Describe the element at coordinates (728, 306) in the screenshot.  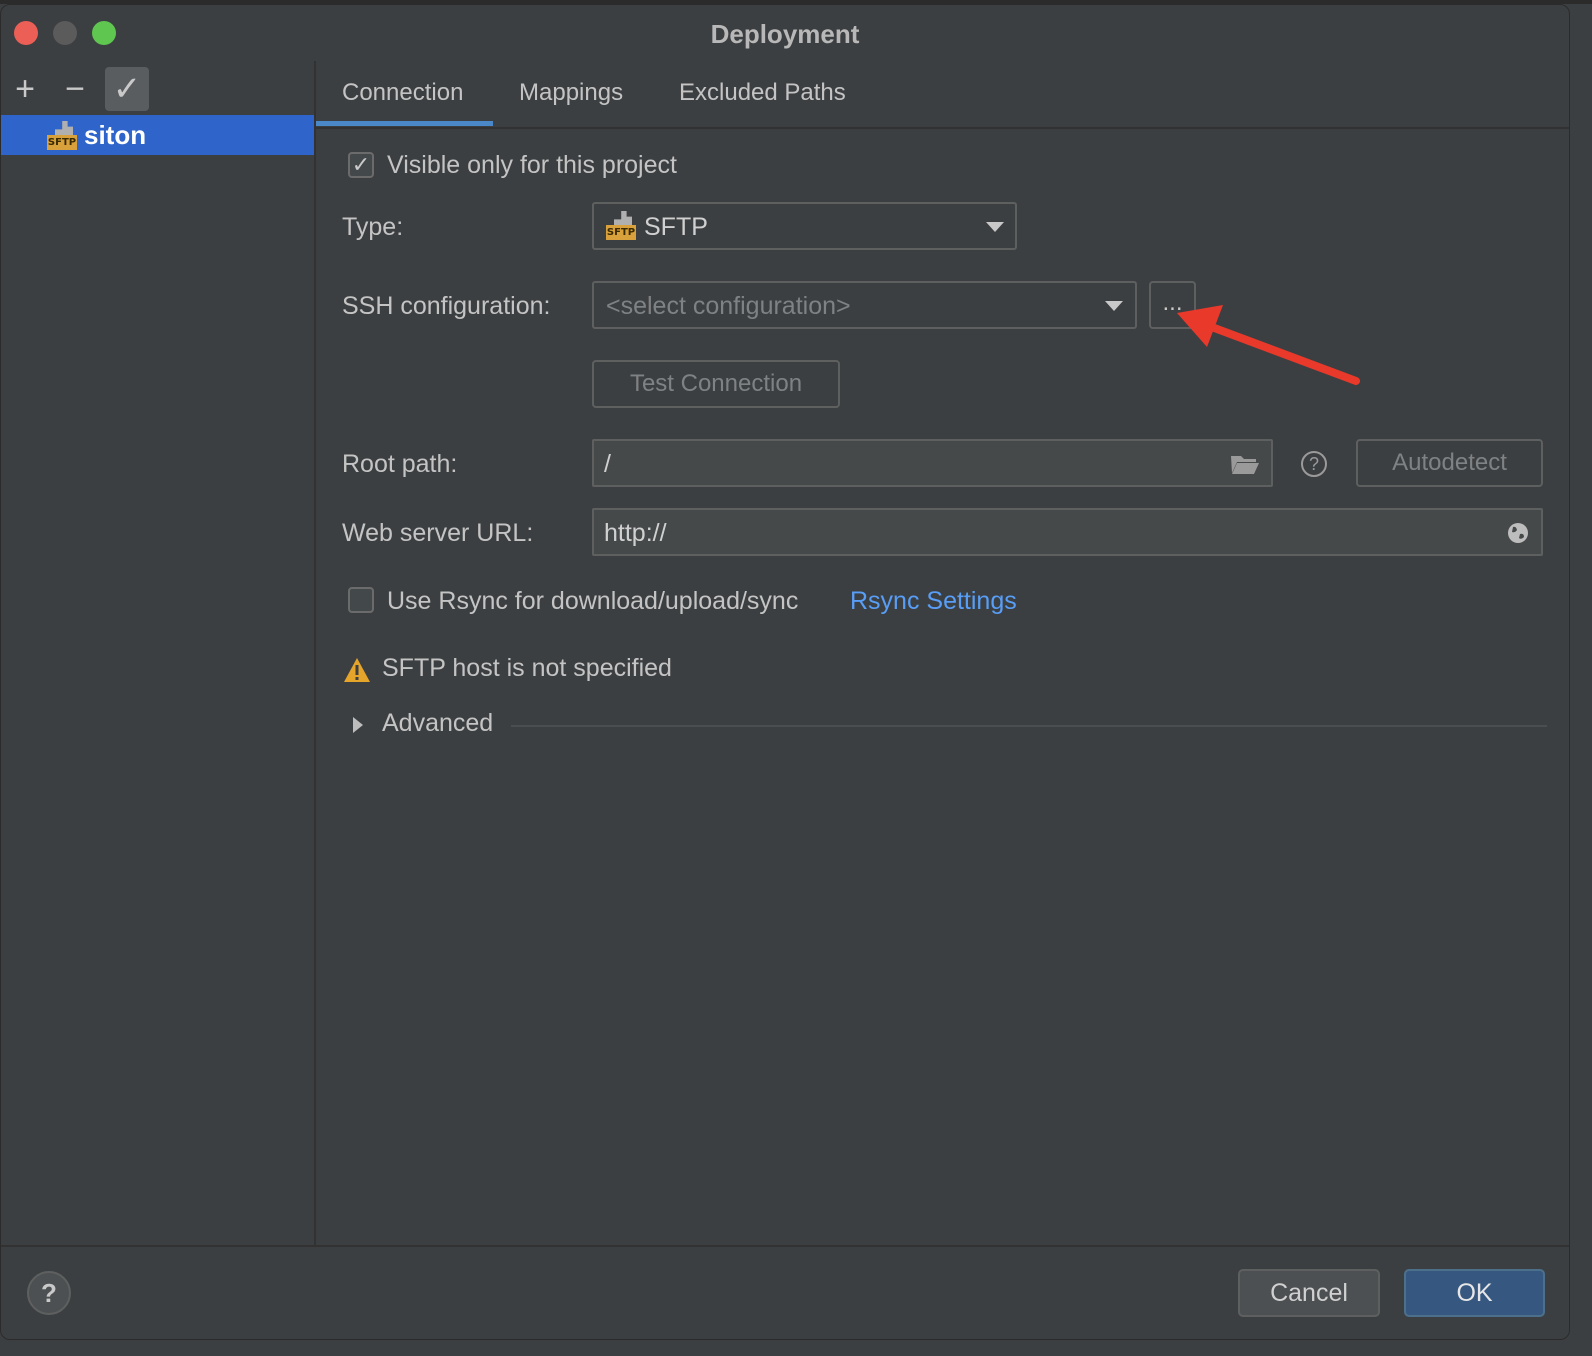
I see `ssh-configuration-placeholder: <select configuration>` at that location.